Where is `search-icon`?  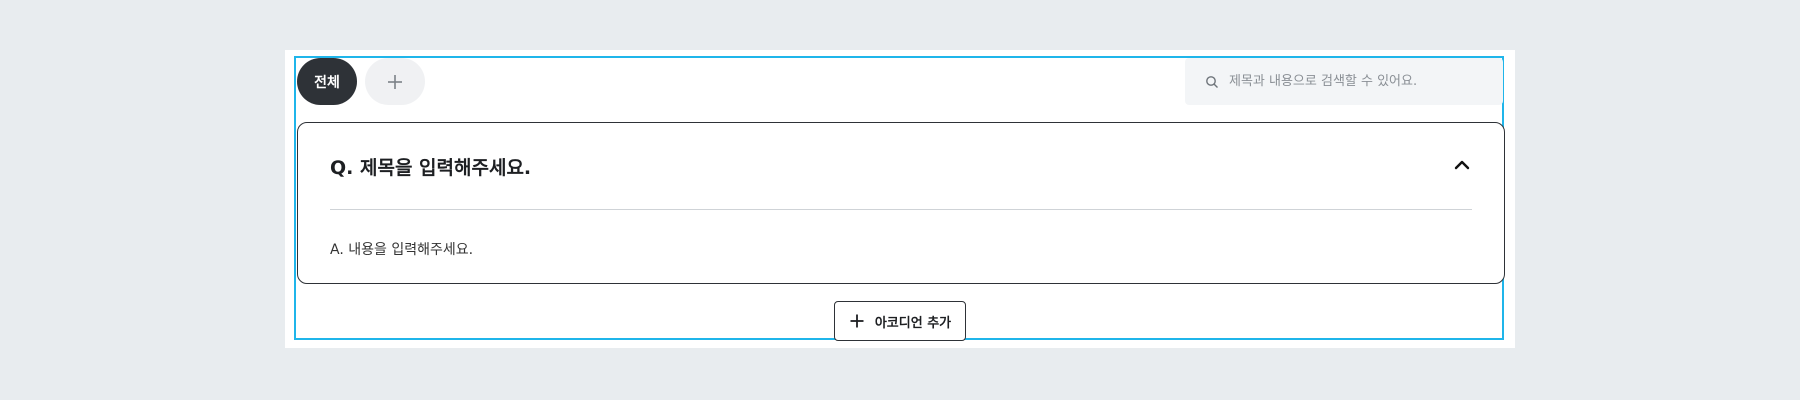
search-icon is located at coordinates (1212, 82).